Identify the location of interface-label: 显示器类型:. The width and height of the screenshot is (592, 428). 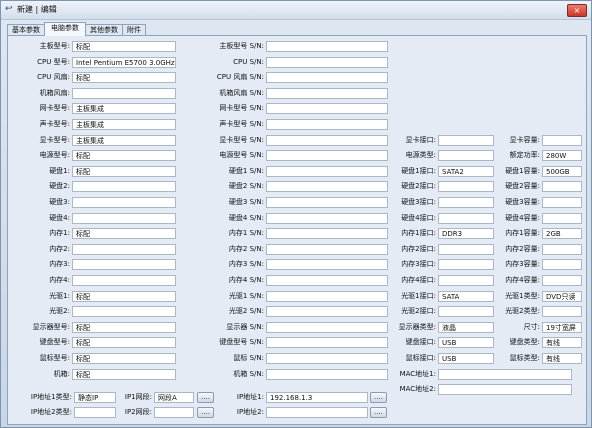
(417, 327).